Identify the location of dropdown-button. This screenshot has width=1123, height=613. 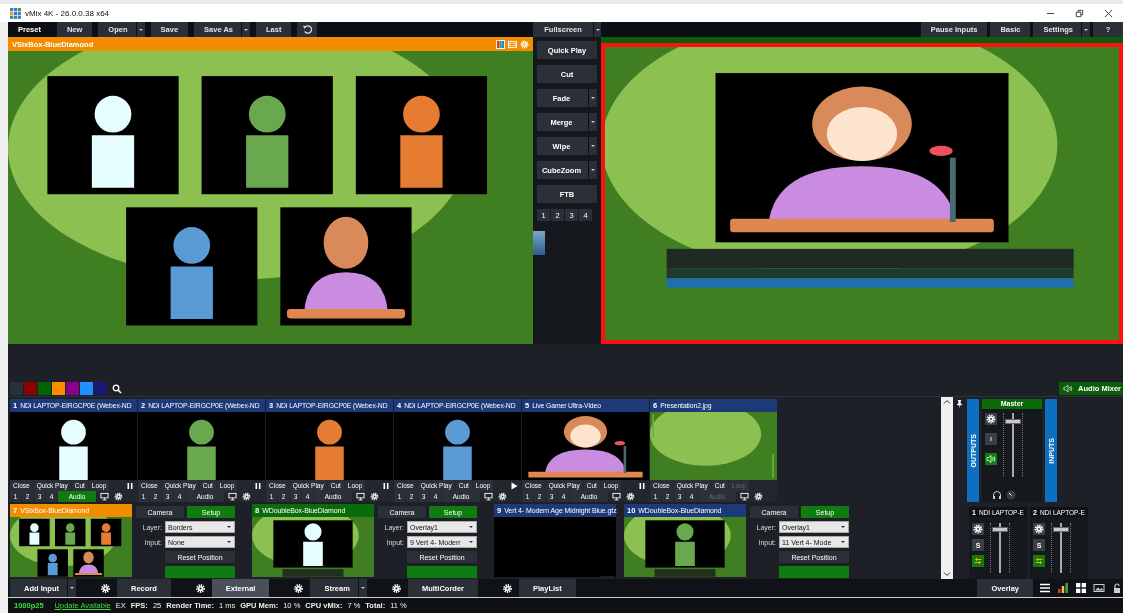
(597, 29).